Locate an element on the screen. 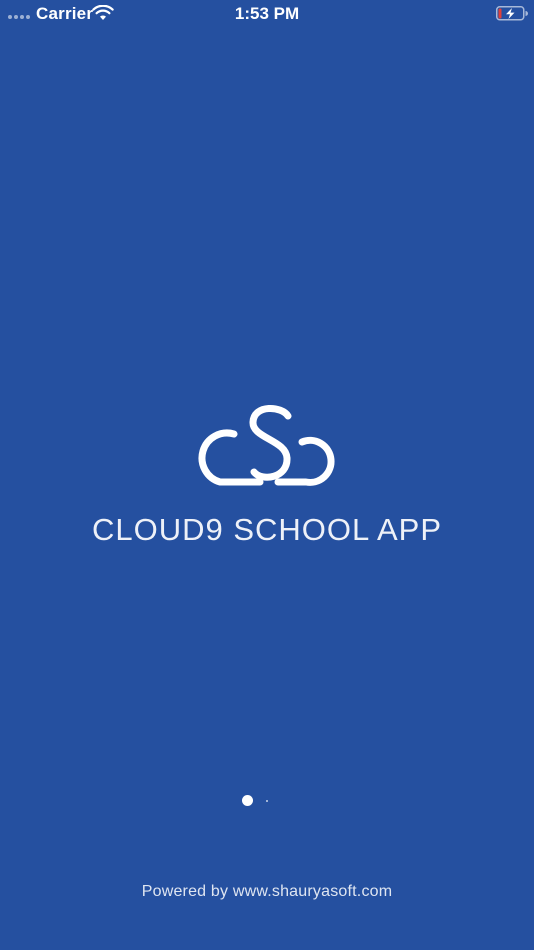 The image size is (534, 950). app-title: CLOUD9 SCHOOL APP is located at coordinates (267, 529).